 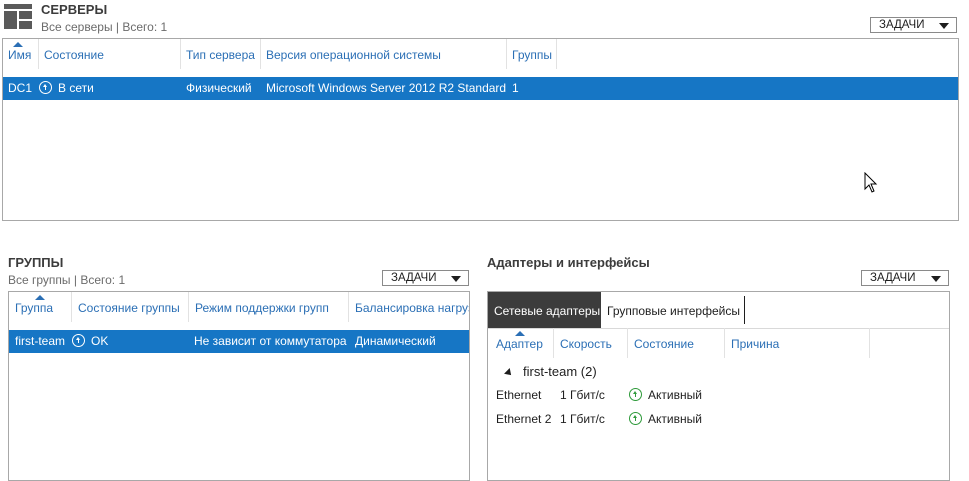 What do you see at coordinates (522, 343) in the screenshot?
I see `column-header-adapter: Адаптер` at bounding box center [522, 343].